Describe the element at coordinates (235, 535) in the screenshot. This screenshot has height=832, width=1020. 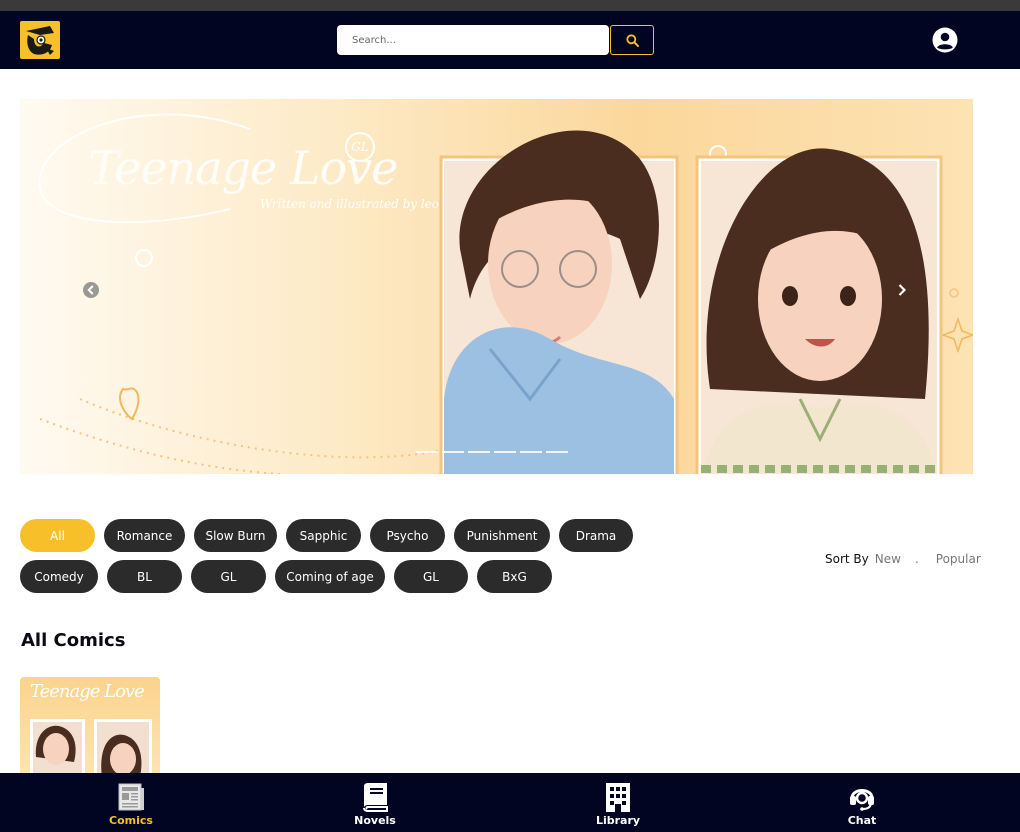
I see `genre-tag-slow-burn: Slow Burn` at that location.